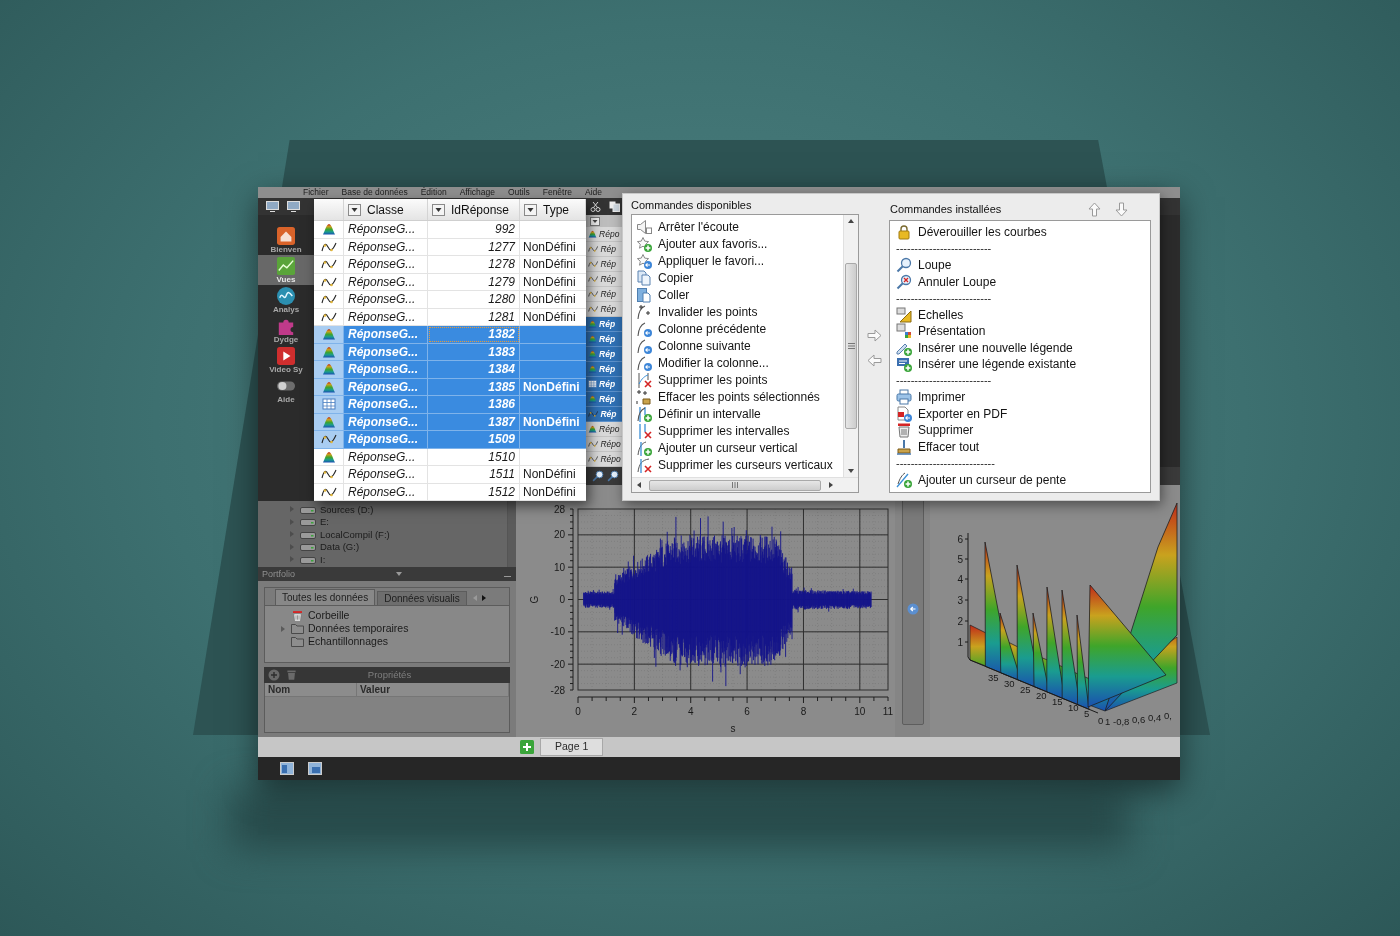 This screenshot has width=1400, height=936. What do you see at coordinates (311, 689) in the screenshot?
I see `column-header: Nom` at bounding box center [311, 689].